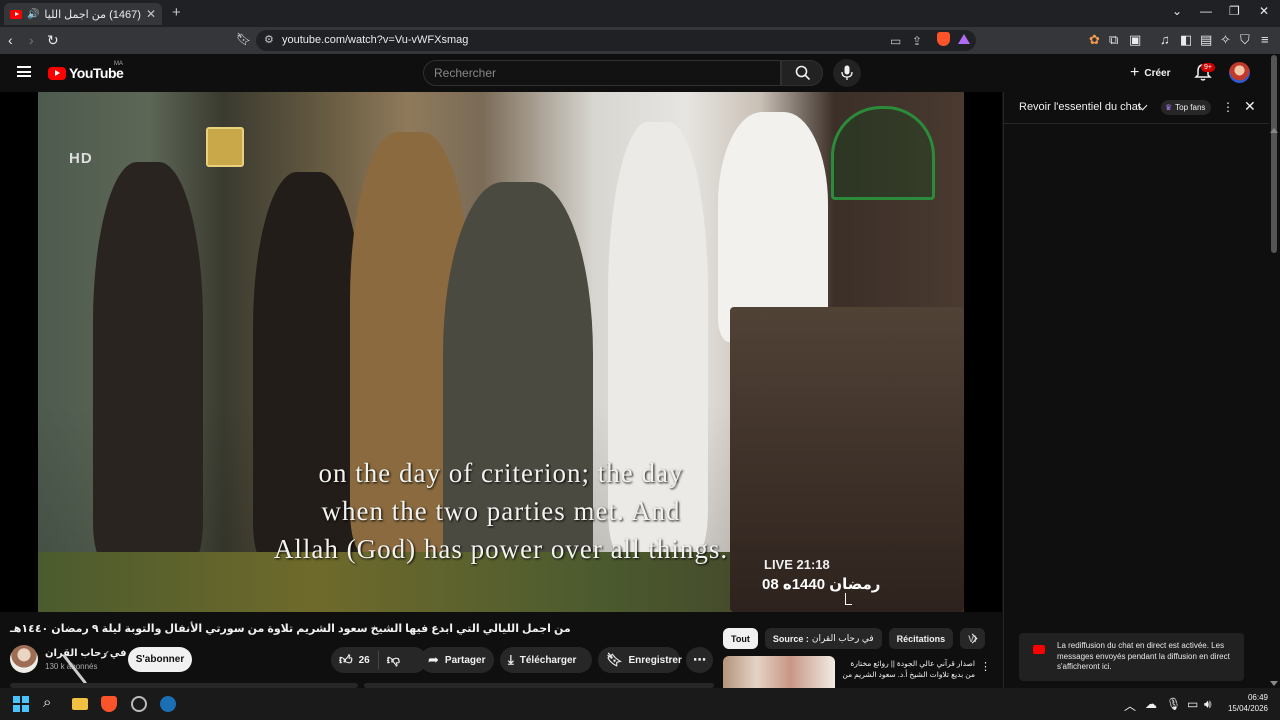 The width and height of the screenshot is (1280, 720). I want to click on cast-icon: ▭, so click(895, 41).